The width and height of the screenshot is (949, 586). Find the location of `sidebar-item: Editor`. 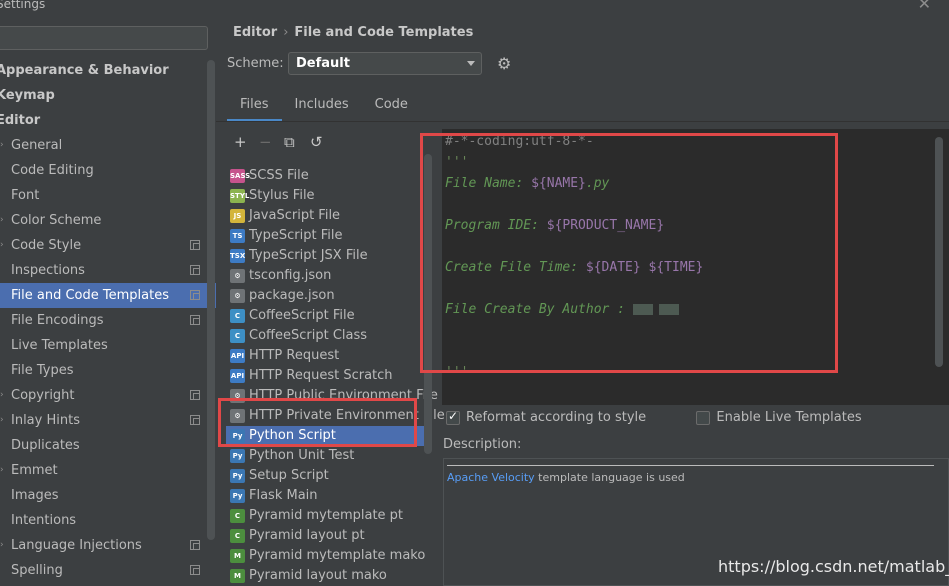

sidebar-item: Editor is located at coordinates (106, 120).